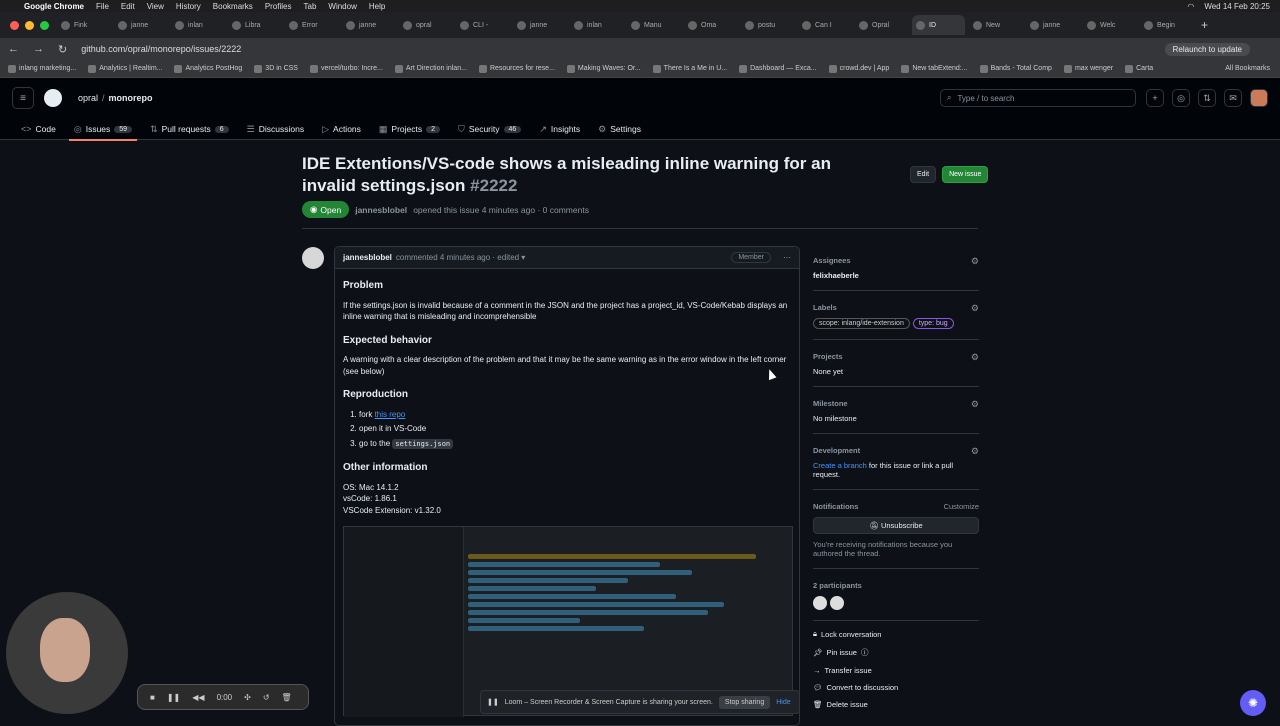  Describe the element at coordinates (783, 702) in the screenshot. I see `hide-button: Hide` at that location.